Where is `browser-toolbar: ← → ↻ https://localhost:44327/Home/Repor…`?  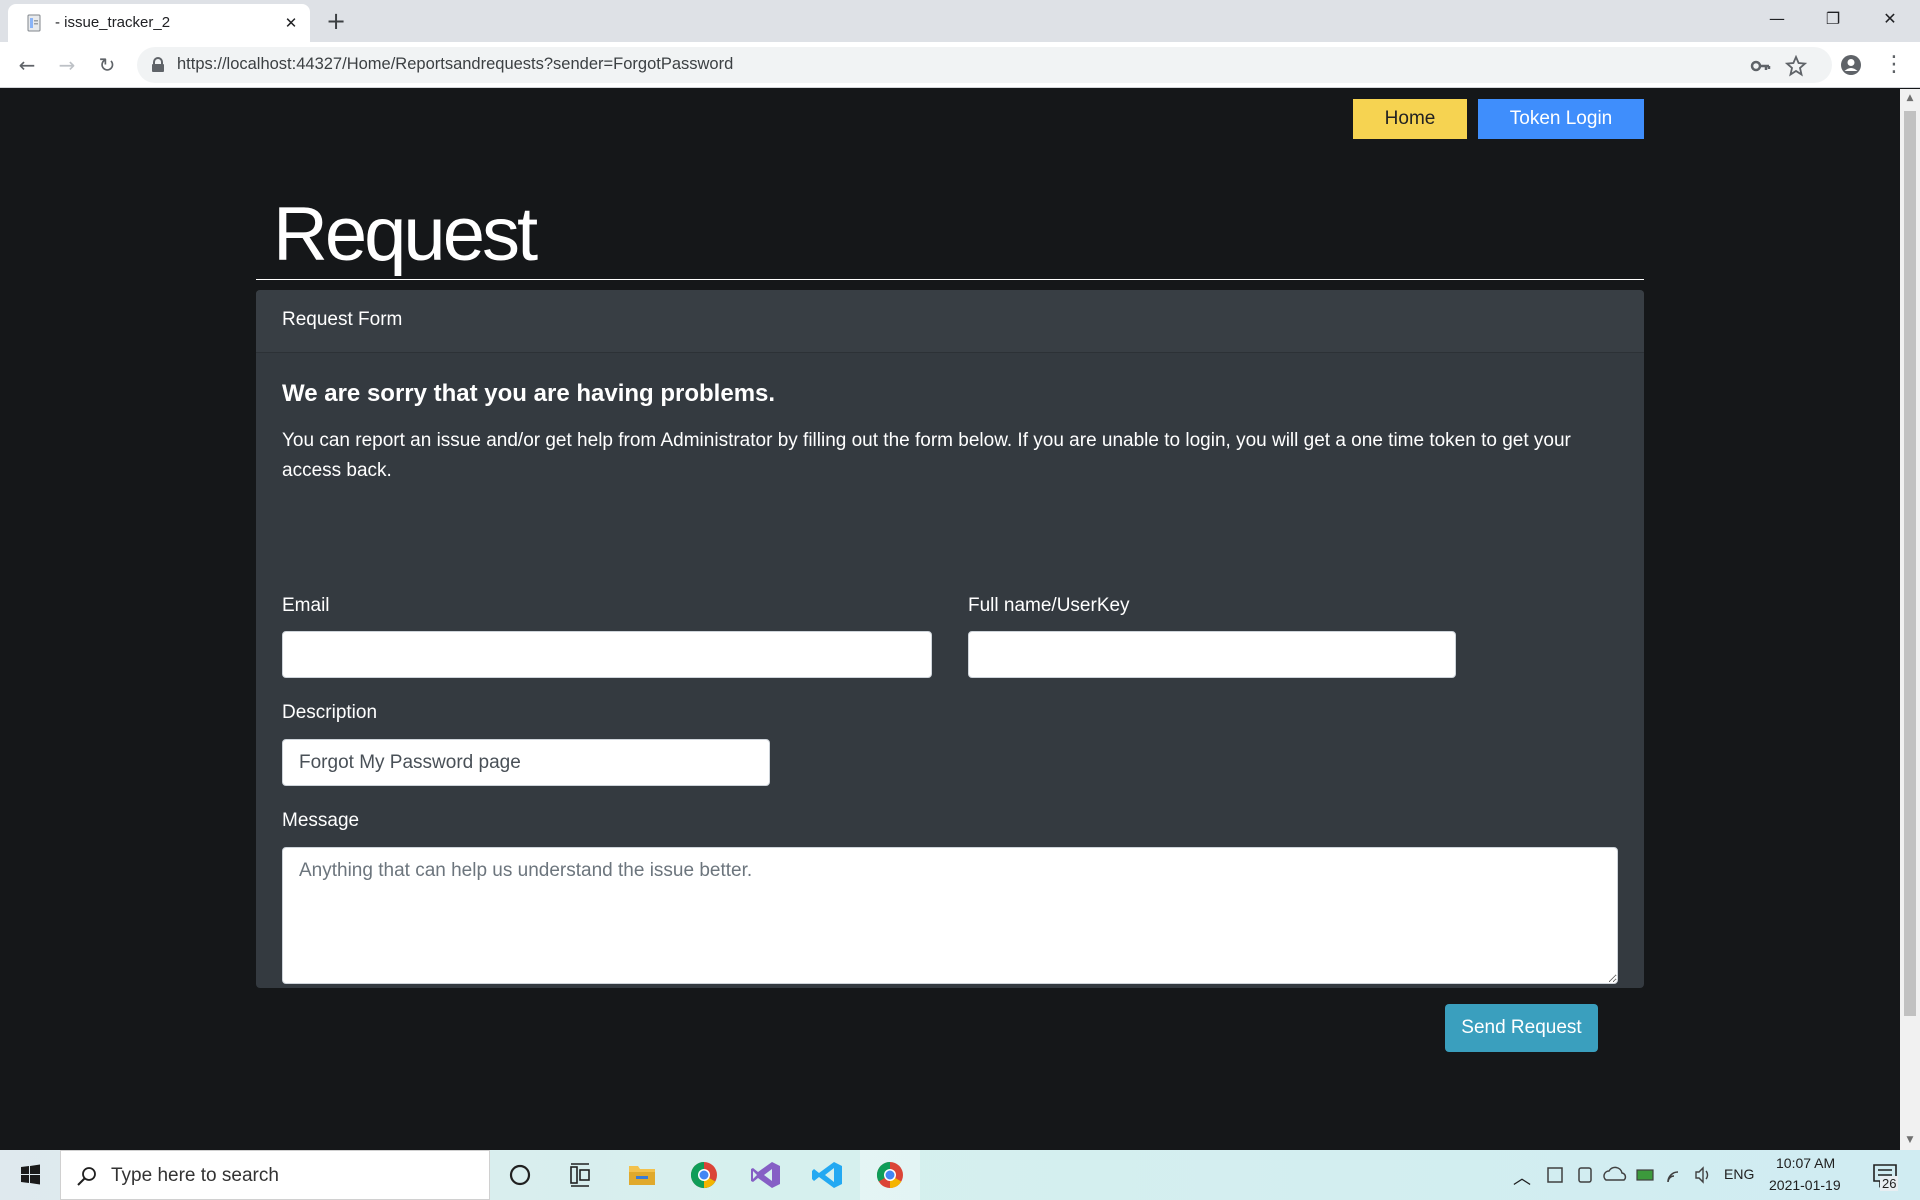
browser-toolbar: ← → ↻ https://localhost:44327/Home/Repor… is located at coordinates (960, 65).